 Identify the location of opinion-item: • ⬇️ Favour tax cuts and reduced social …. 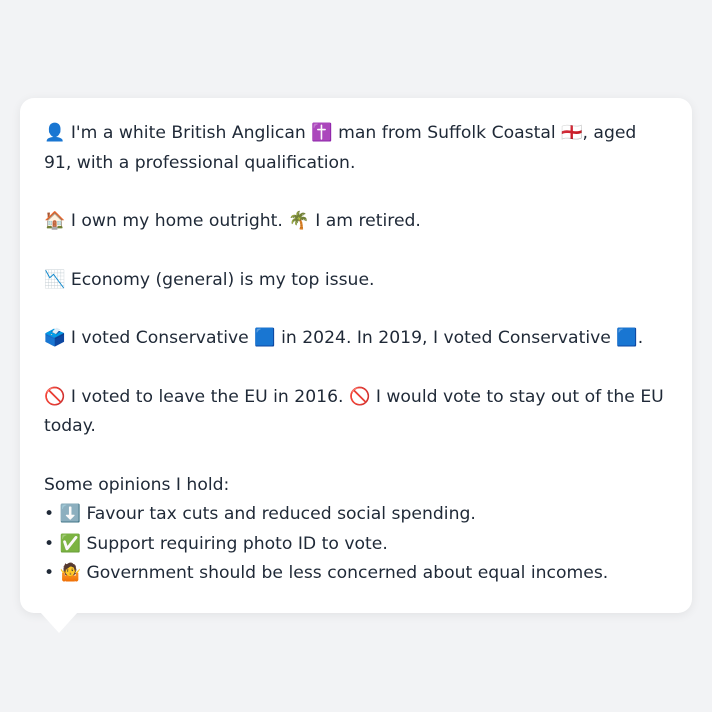
(260, 514).